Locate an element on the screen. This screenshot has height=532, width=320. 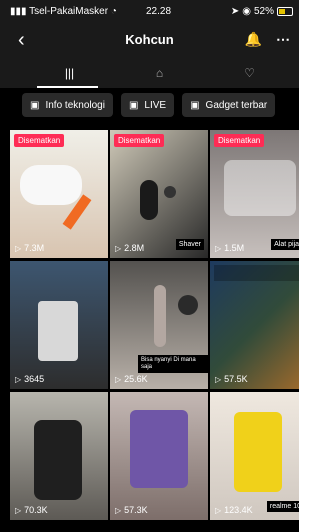
tab-shop: ⌂ is located at coordinates (159, 73).